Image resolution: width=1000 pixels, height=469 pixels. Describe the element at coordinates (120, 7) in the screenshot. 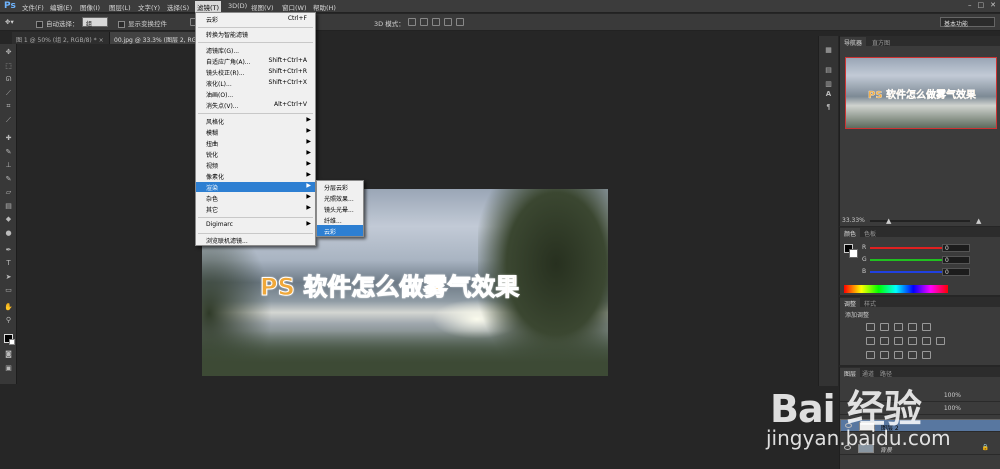

I see `menu-layer: 图层(L)` at that location.